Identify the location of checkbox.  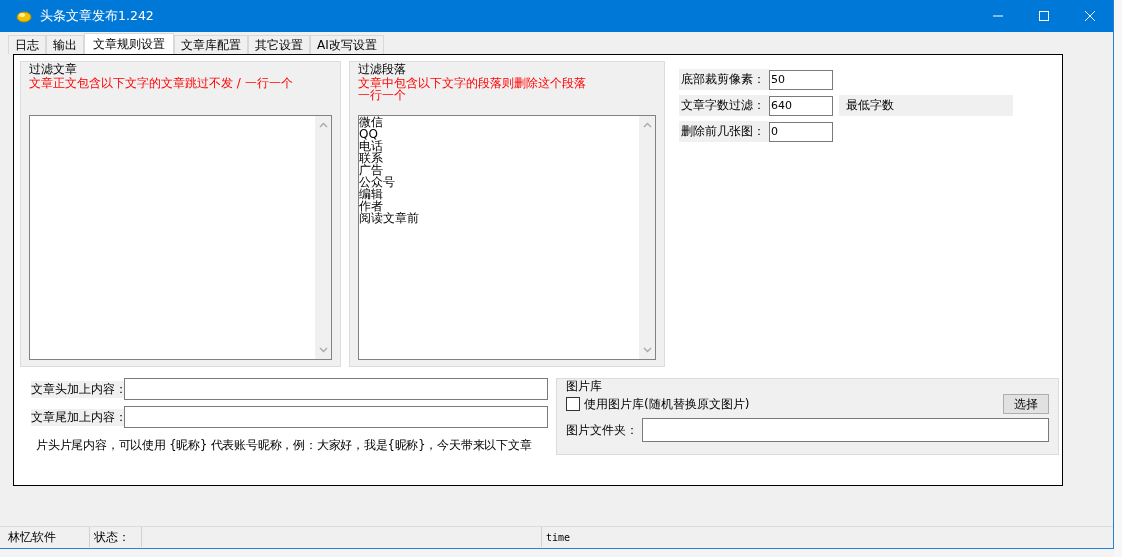
(573, 404).